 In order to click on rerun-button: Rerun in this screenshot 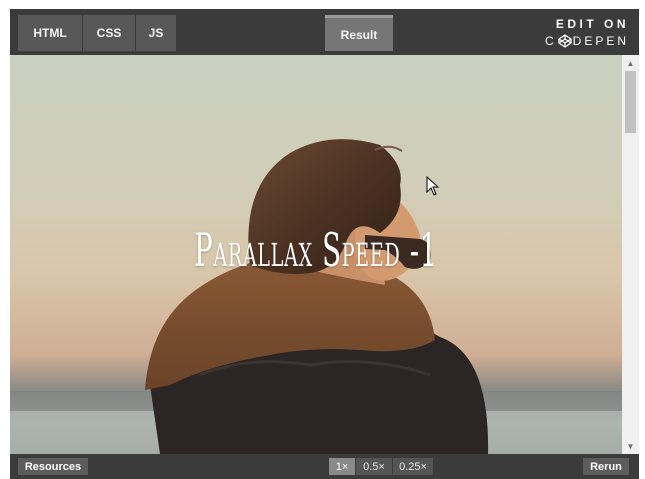, I will do `click(606, 466)`.